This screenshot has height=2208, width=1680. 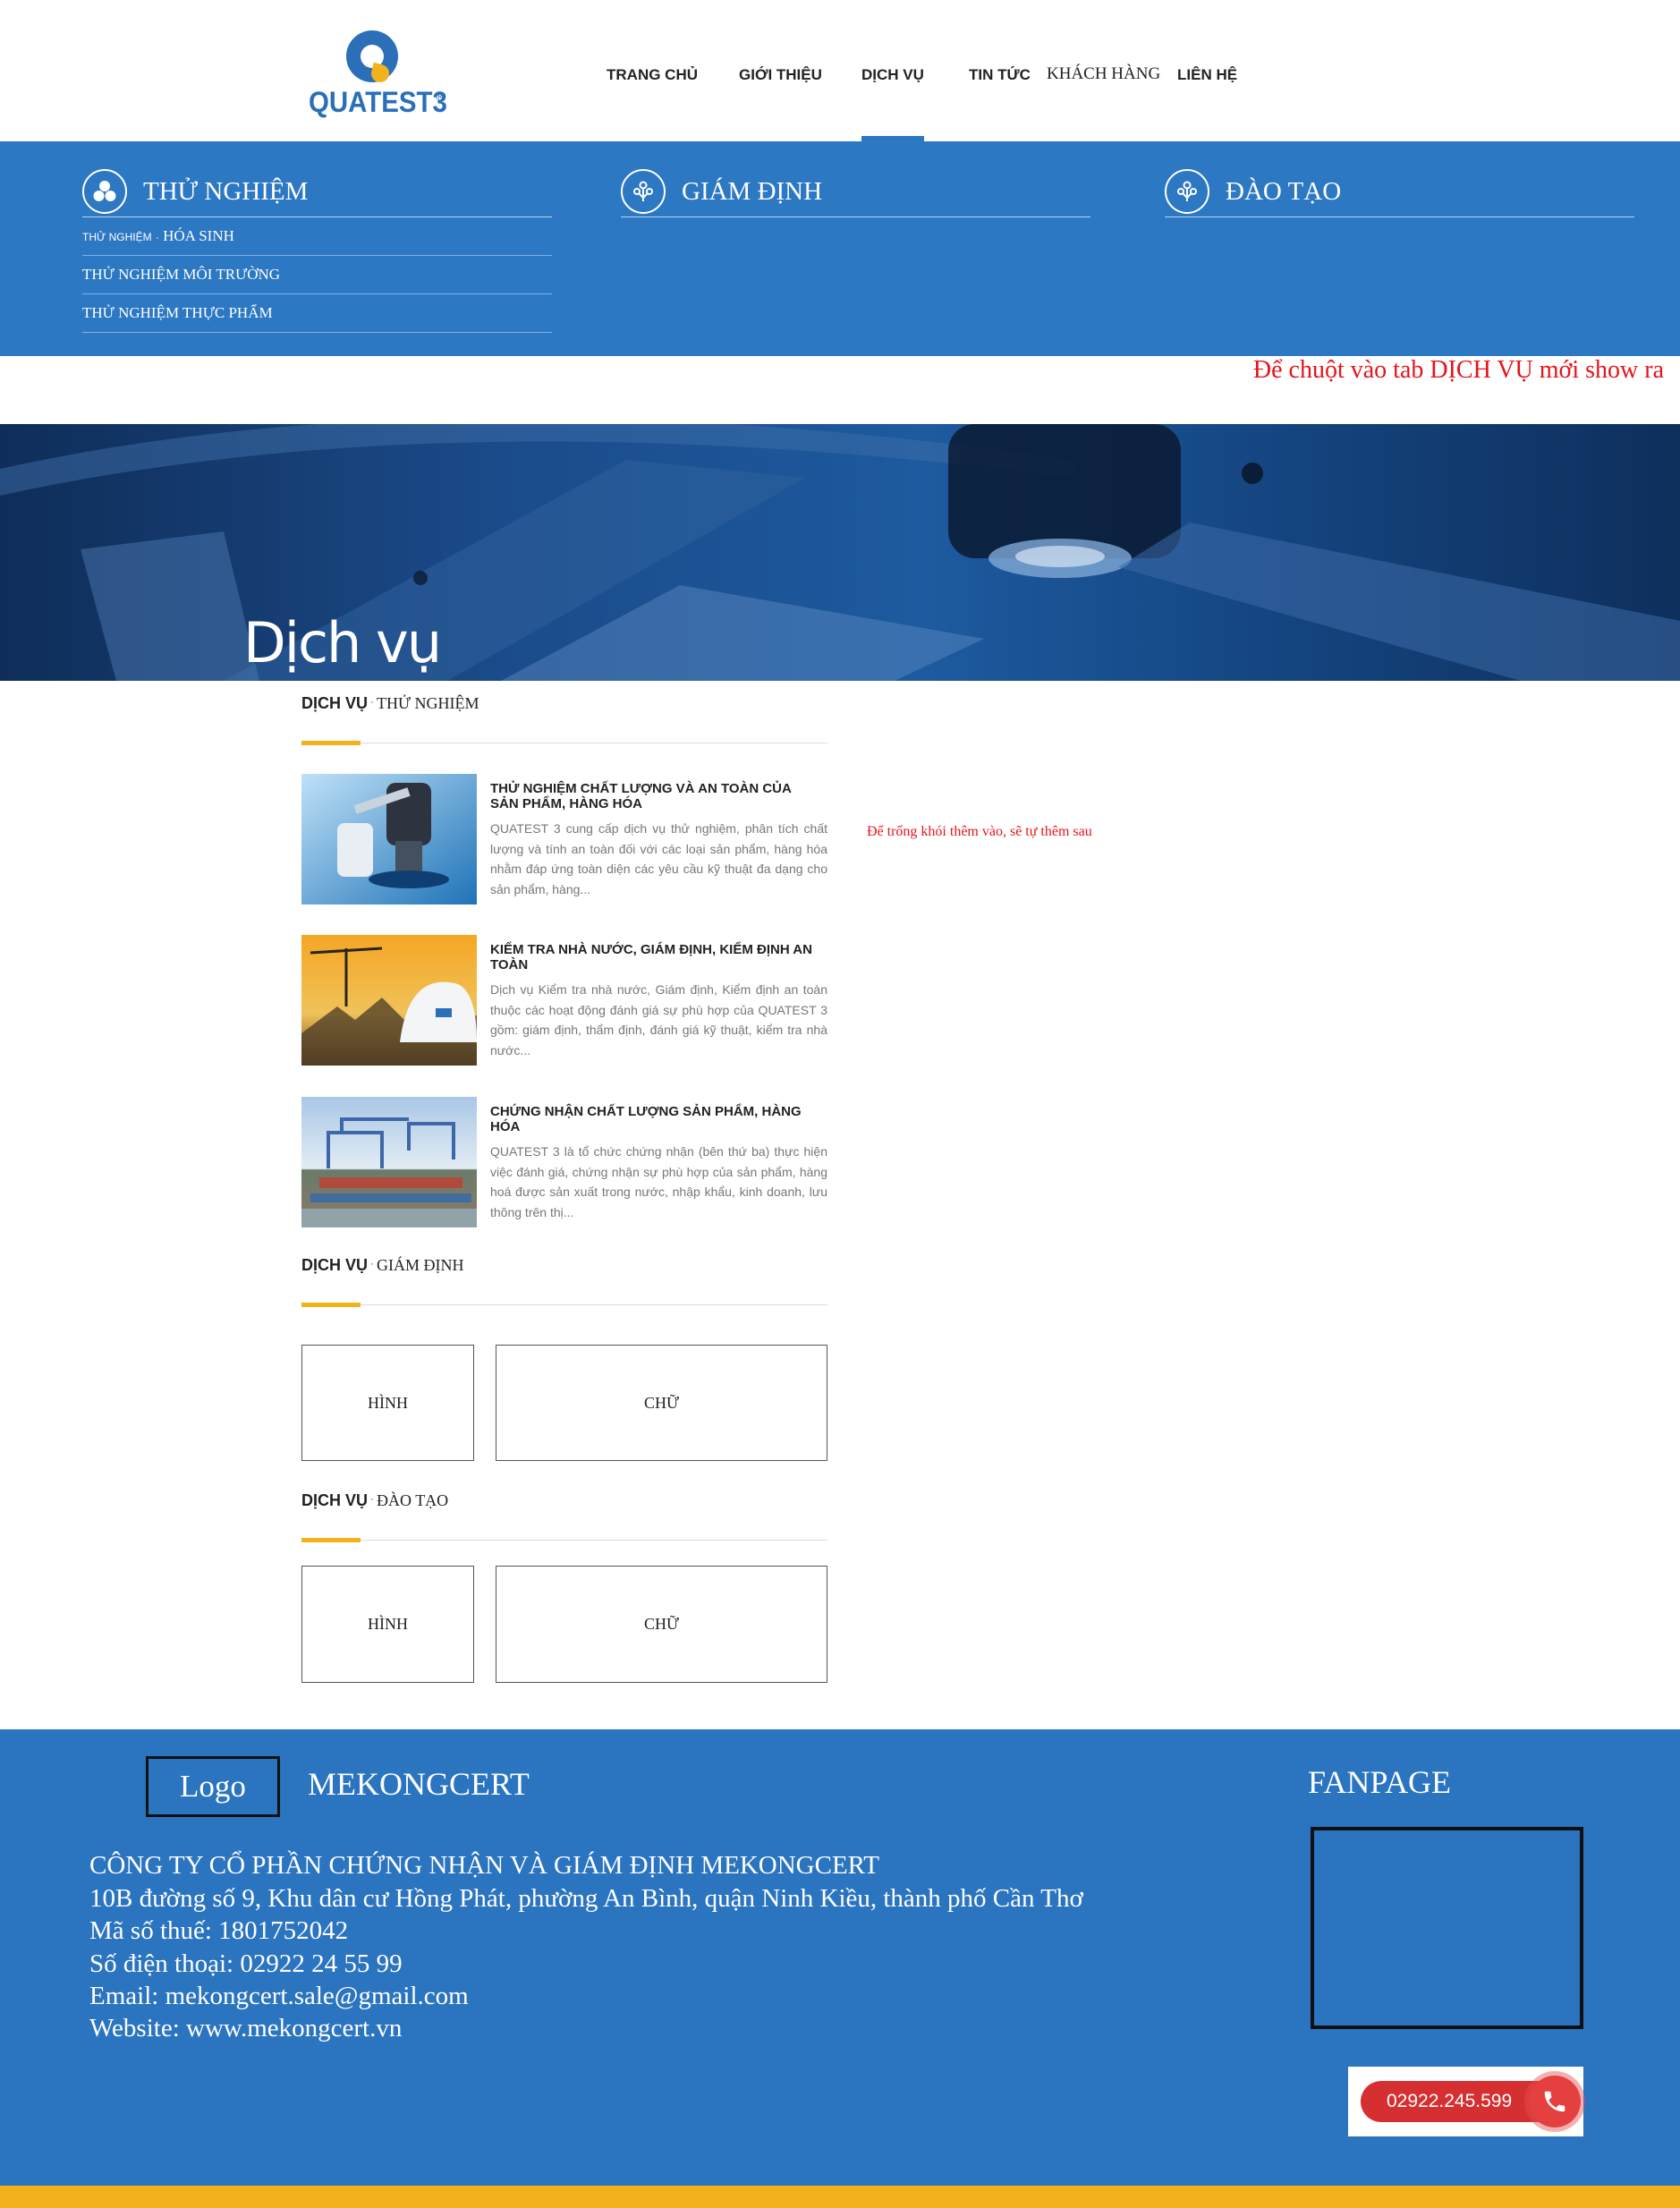 I want to click on hover-annotation: Để chuột vào tab DỊCH VỤ mới show ra, so click(x=1458, y=370).